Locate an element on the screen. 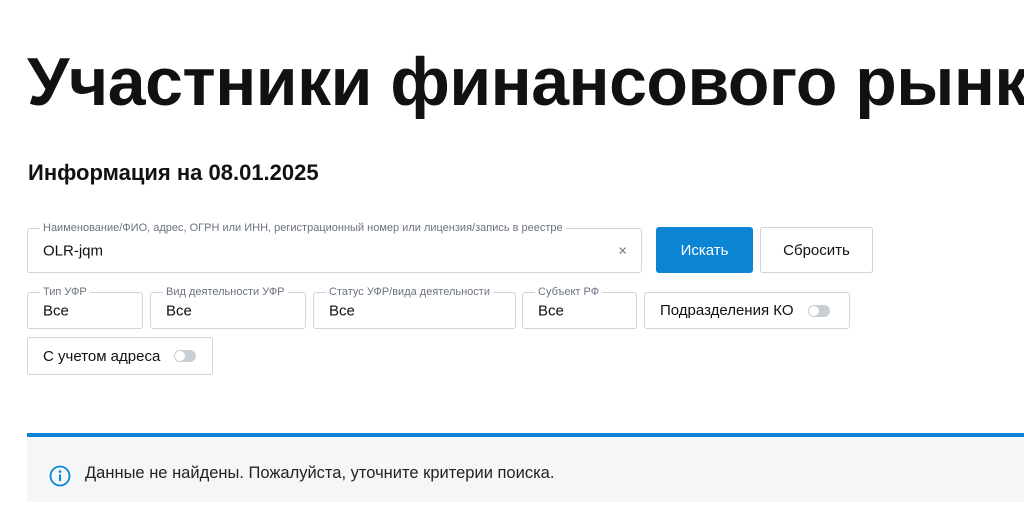 The image size is (1024, 531). activity-select-label: Вид деятельности УФР is located at coordinates (225, 292).